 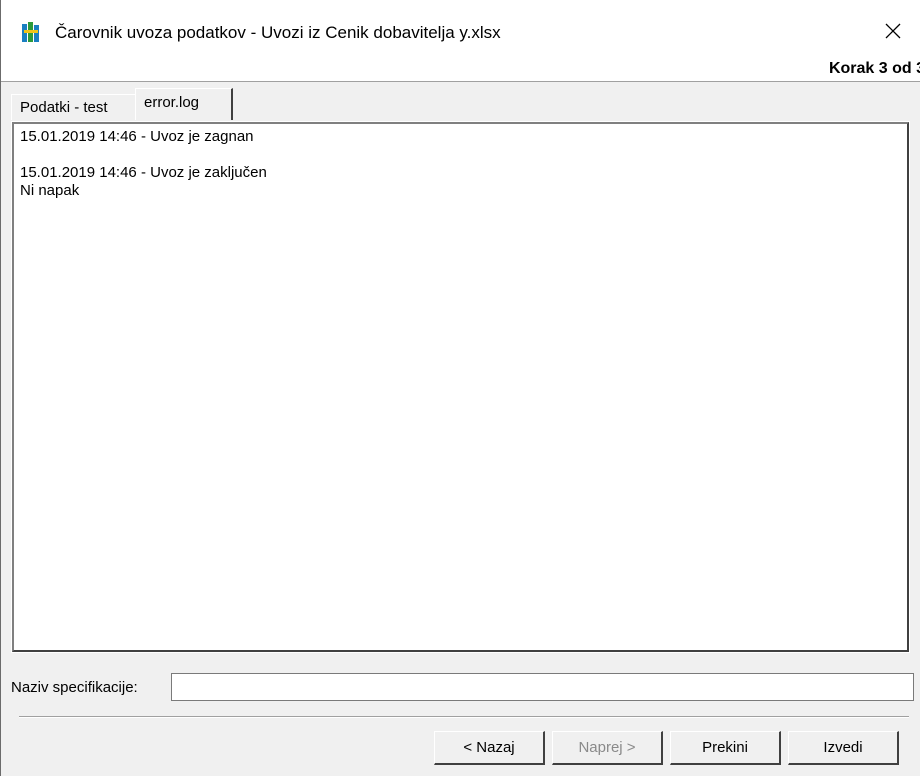 I want to click on spec-name-label: Naziv specifikacije:, so click(x=74, y=687).